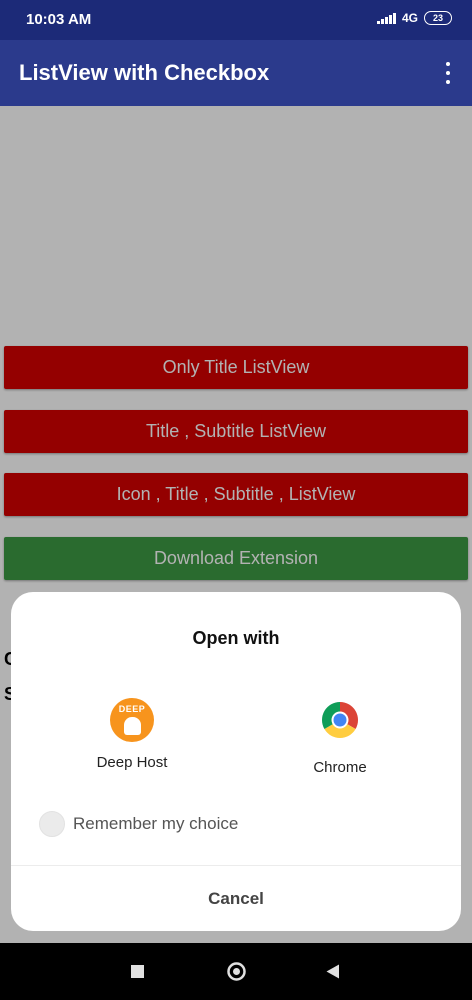 The width and height of the screenshot is (472, 1000). What do you see at coordinates (156, 823) in the screenshot?
I see `remember-choice-label: Remember my choice` at bounding box center [156, 823].